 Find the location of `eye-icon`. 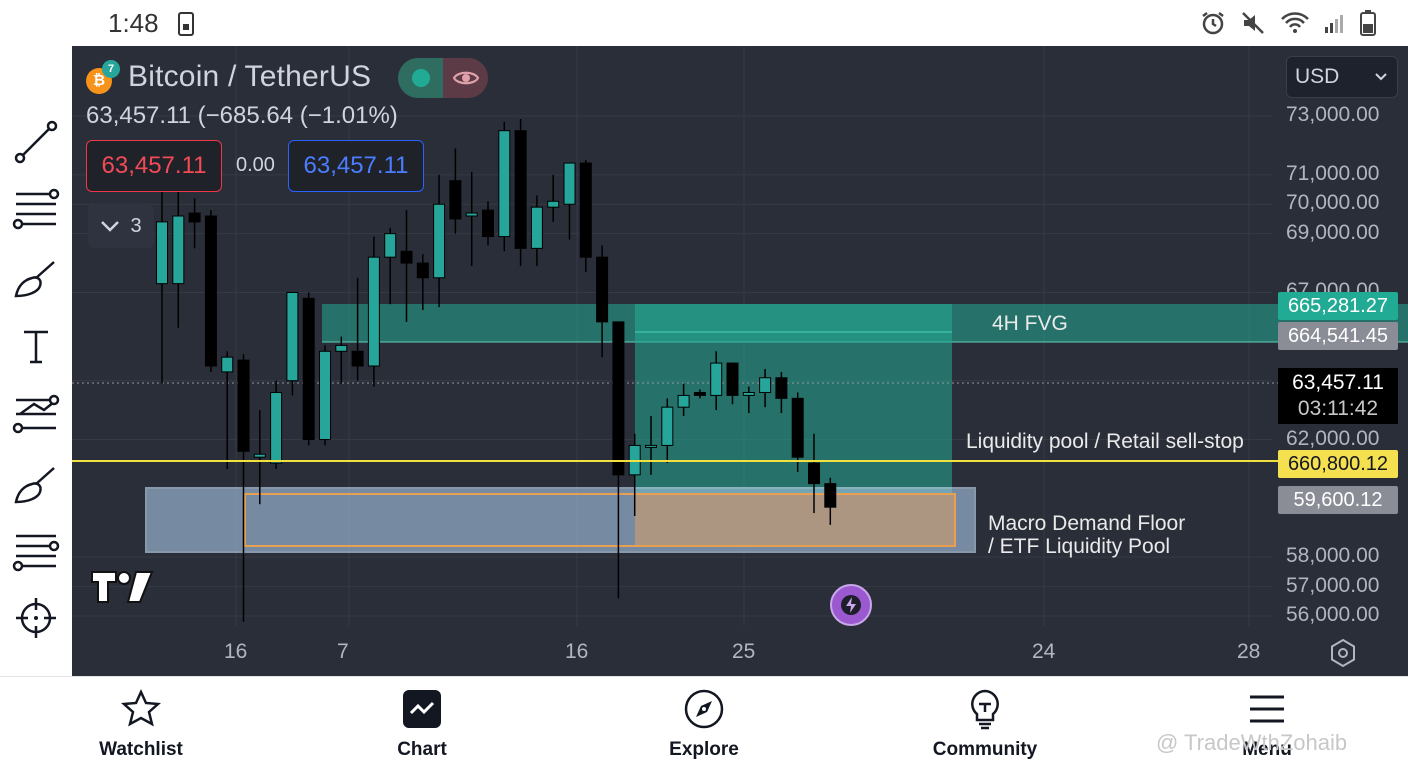

eye-icon is located at coordinates (465, 78).